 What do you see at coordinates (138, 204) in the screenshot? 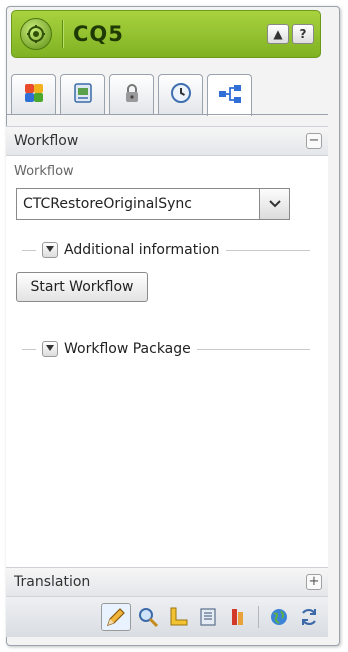
I see `workflow-select-value: CTCRestoreOriginalSync` at bounding box center [138, 204].